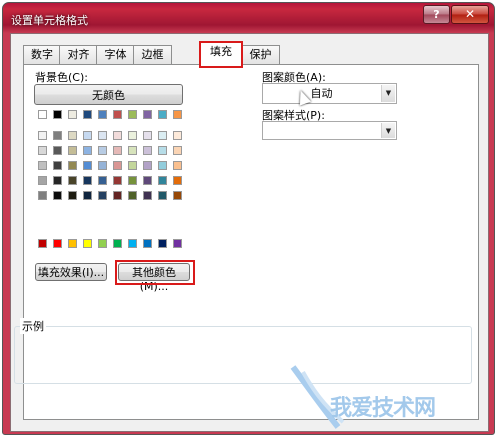  I want to click on tab-font: 字体, so click(115, 54).